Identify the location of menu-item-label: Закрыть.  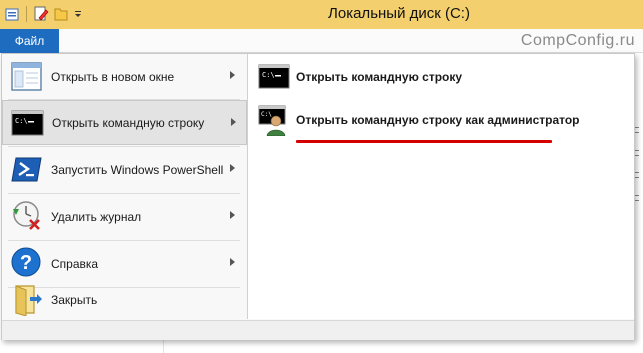
(74, 299).